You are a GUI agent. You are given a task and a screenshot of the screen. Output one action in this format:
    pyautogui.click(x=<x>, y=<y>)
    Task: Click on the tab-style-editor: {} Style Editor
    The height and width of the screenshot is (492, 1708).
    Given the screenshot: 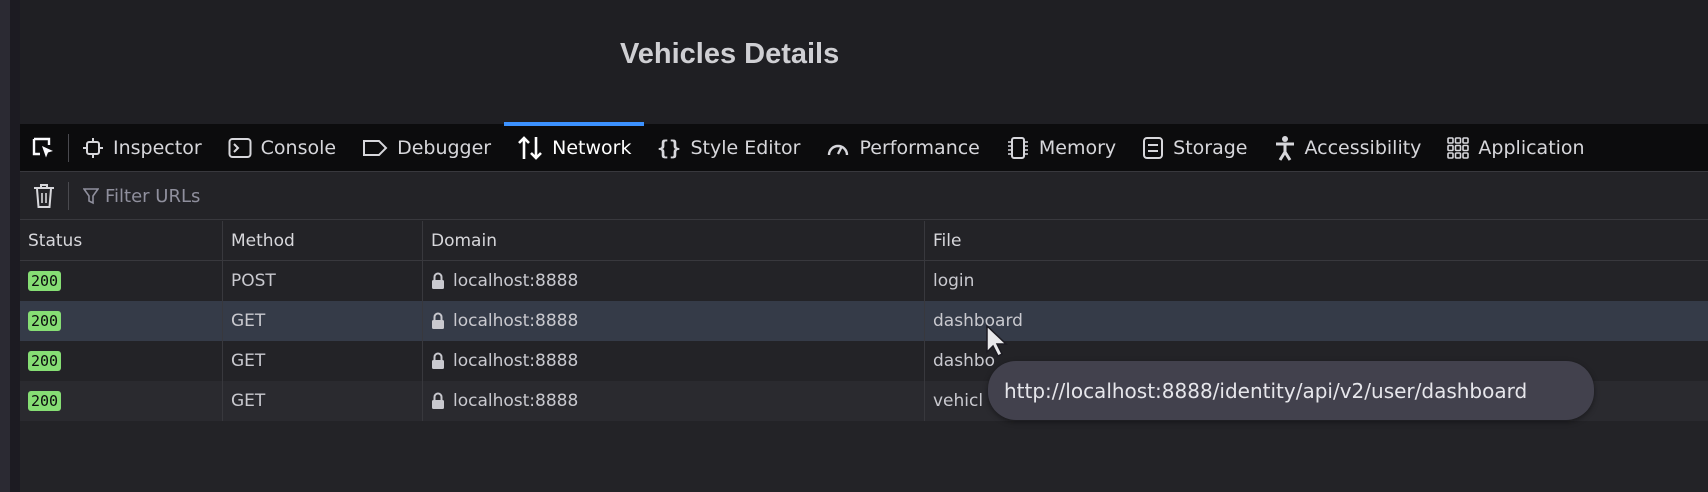 What is the action you would take?
    pyautogui.click(x=728, y=148)
    